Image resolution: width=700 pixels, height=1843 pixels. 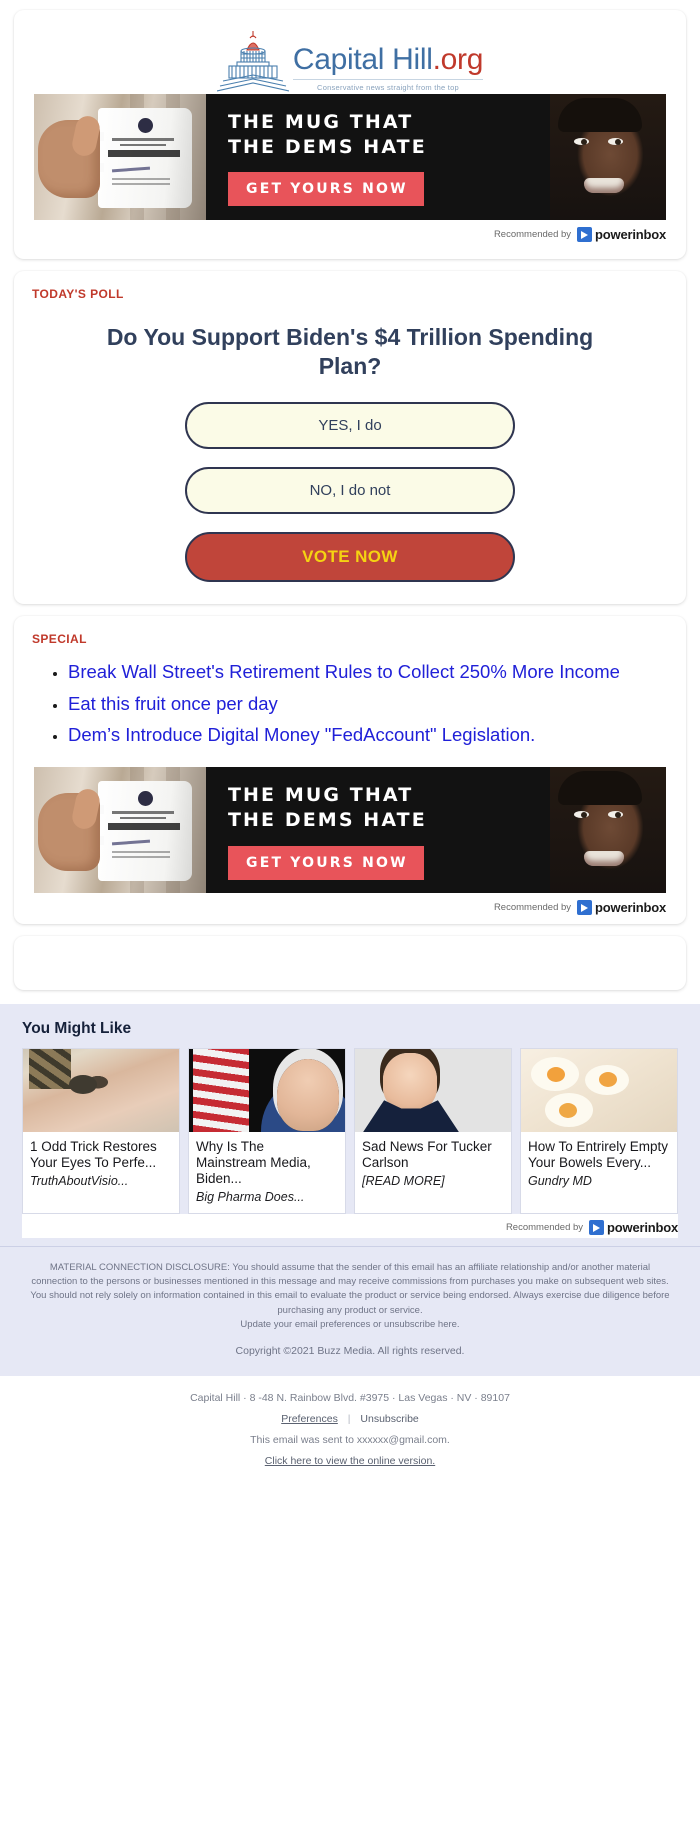 I want to click on header-ad-wrapper: THE MUG THAT THE DEMS HATE GET YOURS NOW, so click(x=350, y=157).